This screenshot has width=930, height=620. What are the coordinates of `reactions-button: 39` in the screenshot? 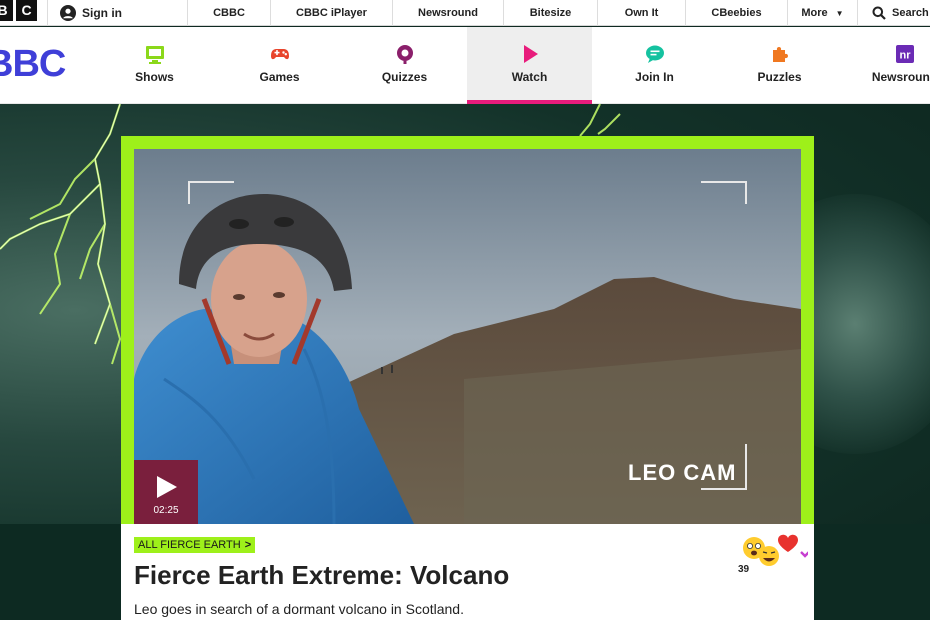 It's located at (773, 553).